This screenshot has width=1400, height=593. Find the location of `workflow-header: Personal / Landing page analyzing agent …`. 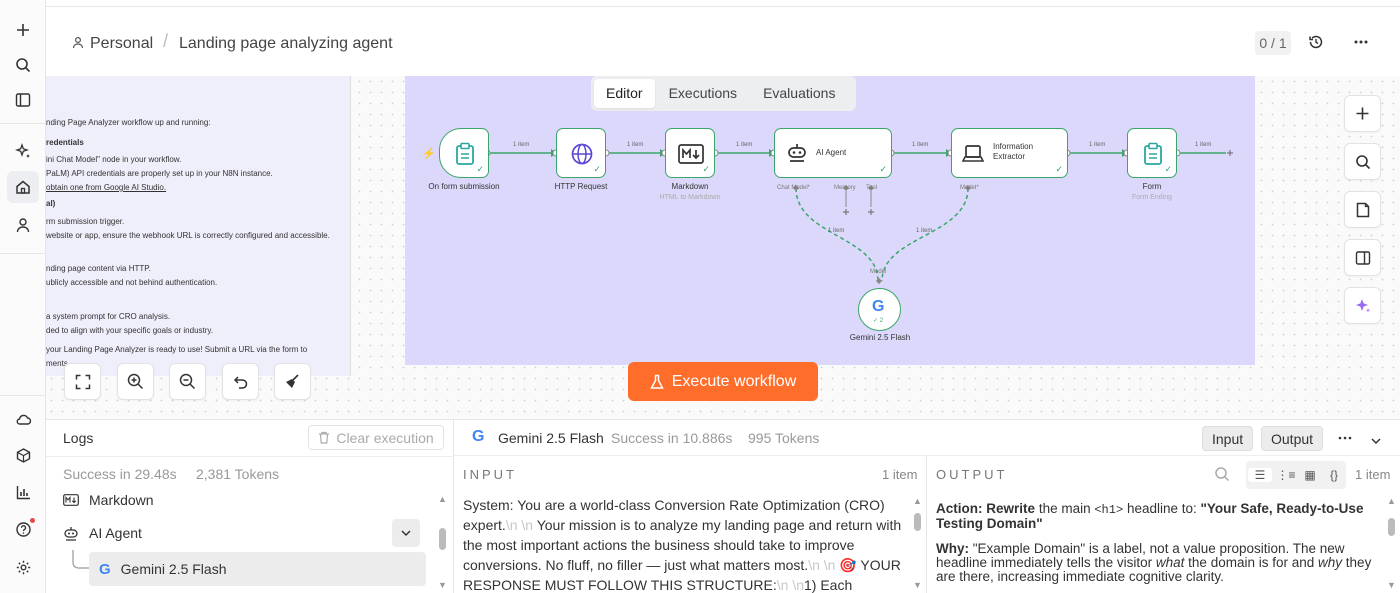

workflow-header: Personal / Landing page analyzing agent … is located at coordinates (723, 41).